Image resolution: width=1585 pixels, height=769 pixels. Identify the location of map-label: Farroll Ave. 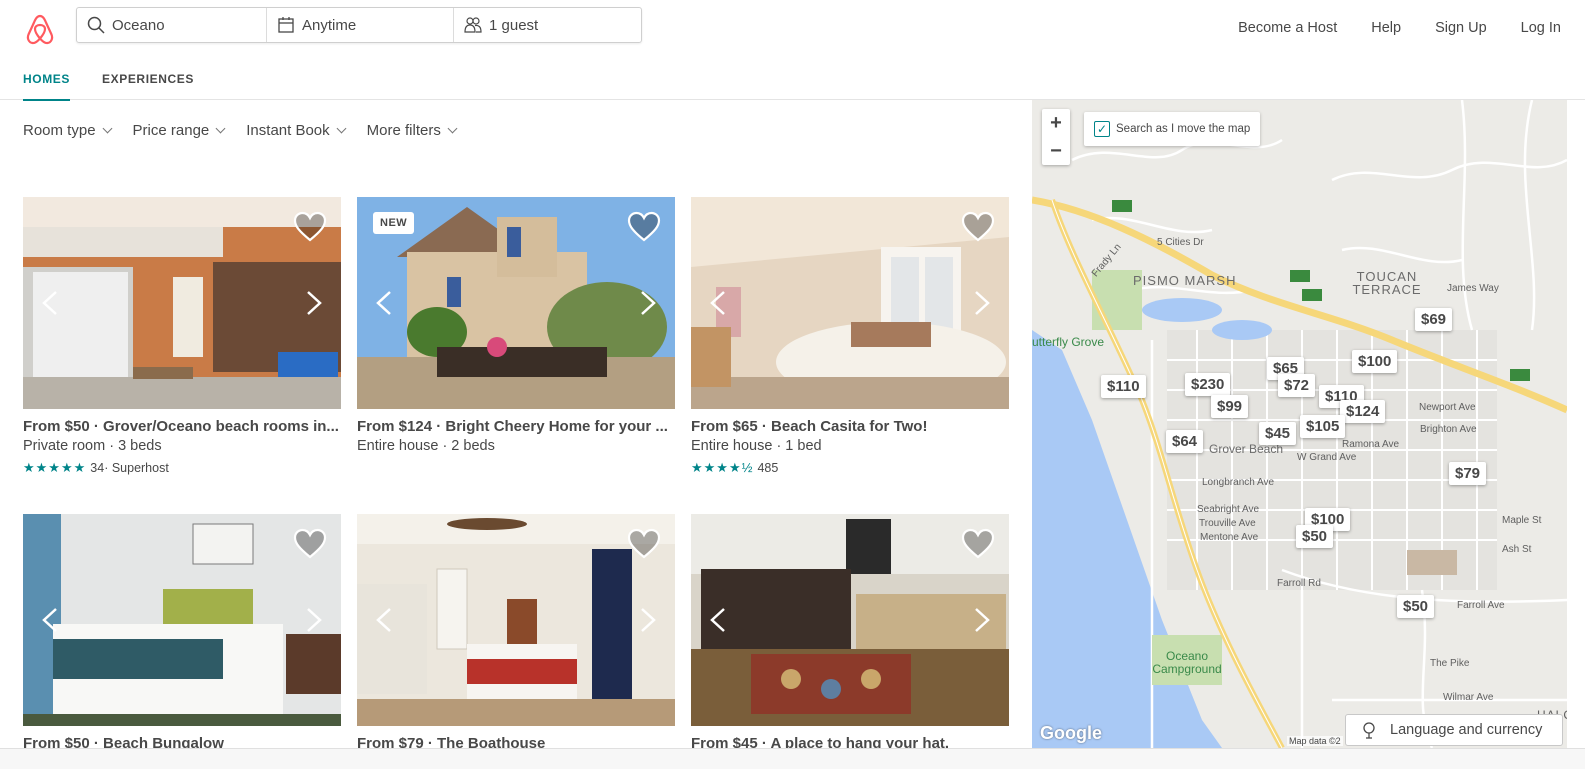
(1481, 605).